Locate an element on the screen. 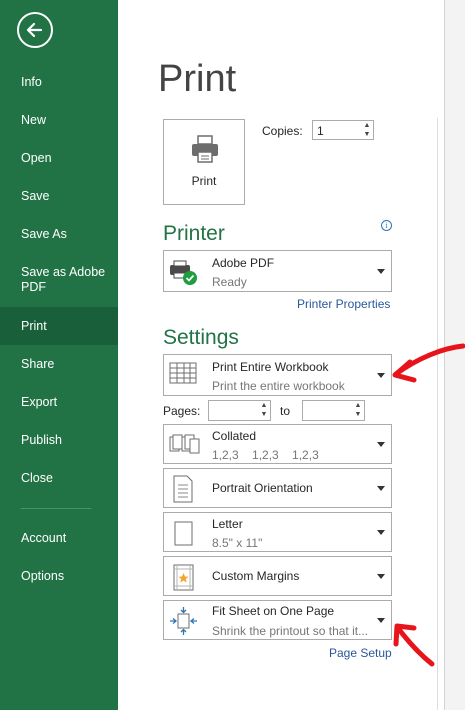  printer-dropdown: Adobe PDF Ready is located at coordinates (277, 271).